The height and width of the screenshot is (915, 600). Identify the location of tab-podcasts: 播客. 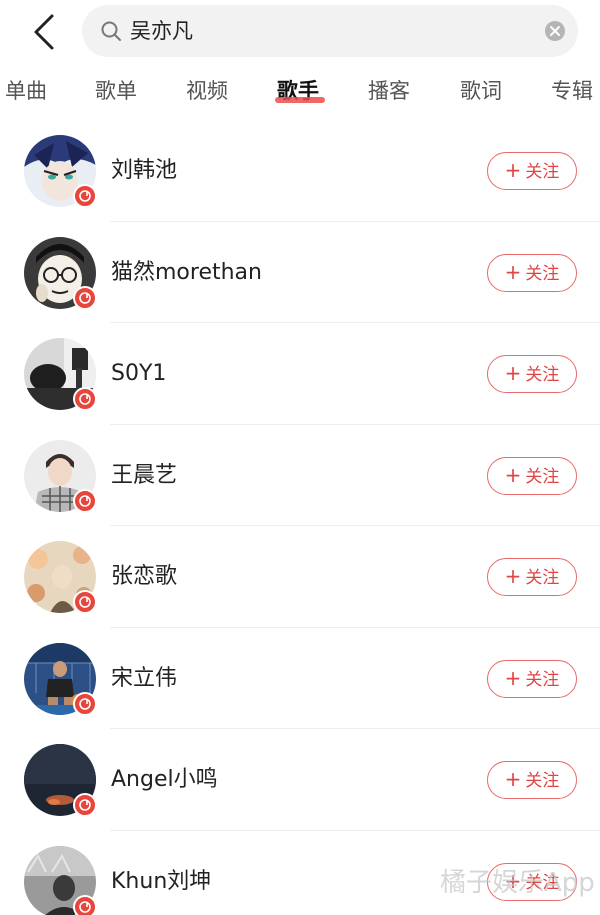
(389, 91).